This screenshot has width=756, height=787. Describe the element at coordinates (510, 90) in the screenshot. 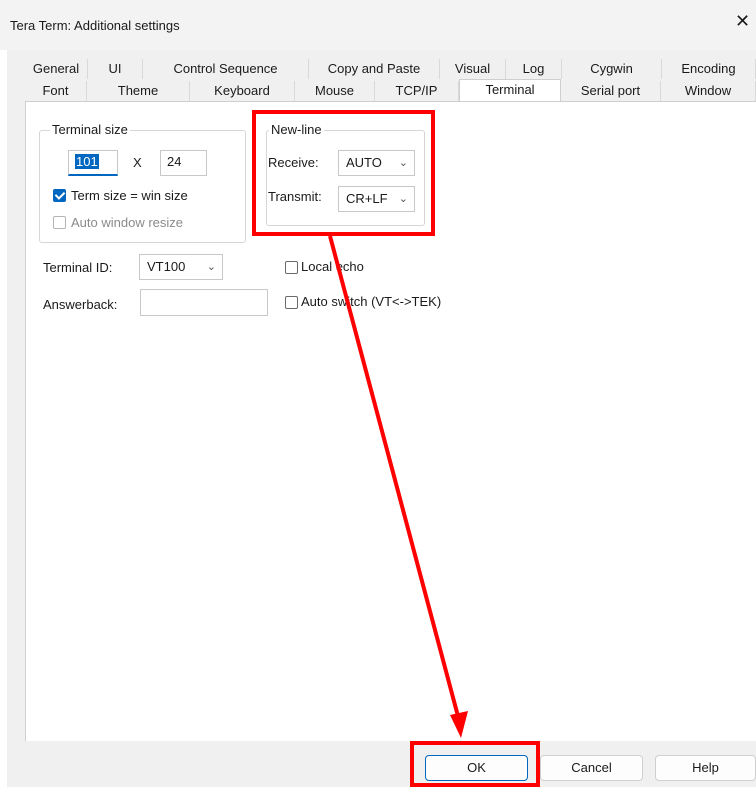

I see `tab-terminal: Terminal` at that location.